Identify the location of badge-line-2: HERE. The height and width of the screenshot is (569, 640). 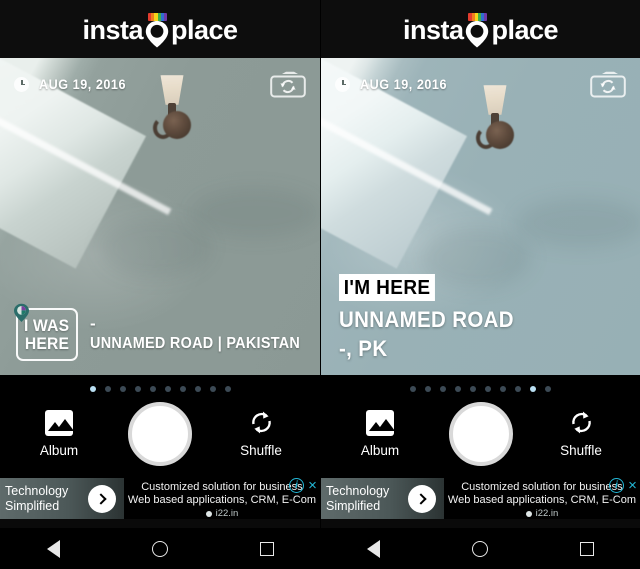
(47, 343).